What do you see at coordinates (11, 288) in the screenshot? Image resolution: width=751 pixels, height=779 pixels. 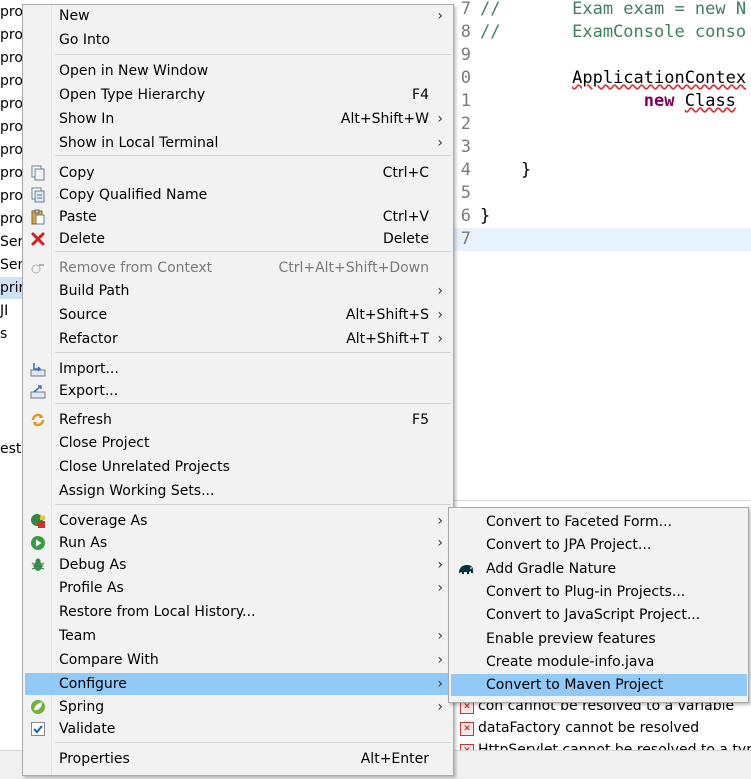 I see `tree-item: prir` at bounding box center [11, 288].